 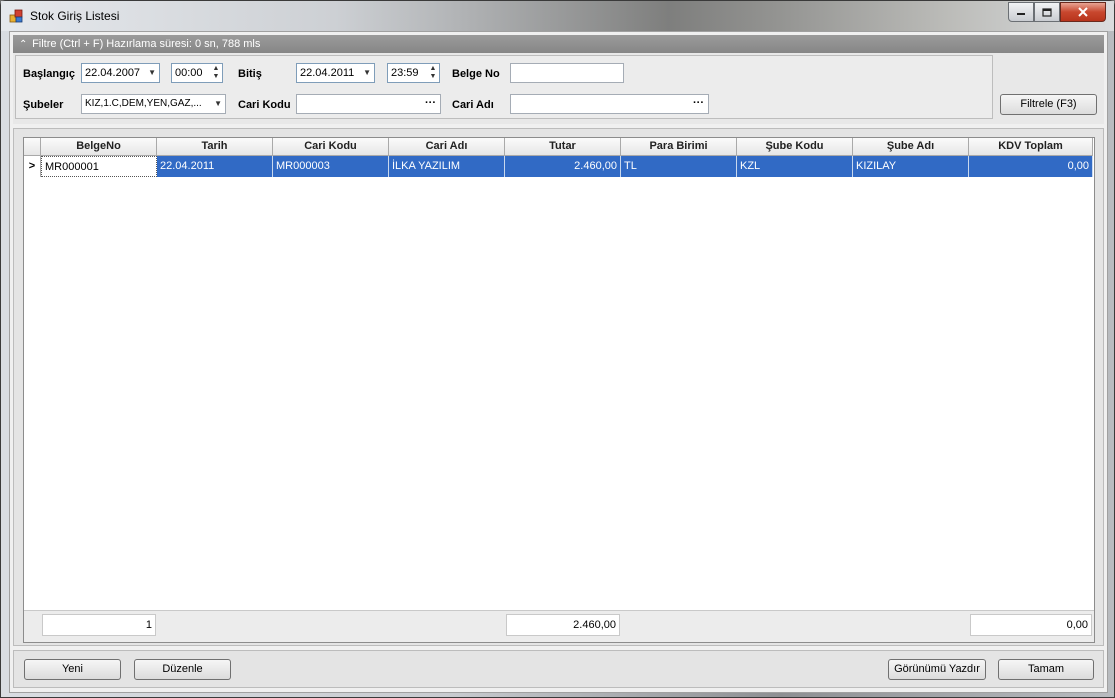 I want to click on close-button, so click(x=1083, y=12).